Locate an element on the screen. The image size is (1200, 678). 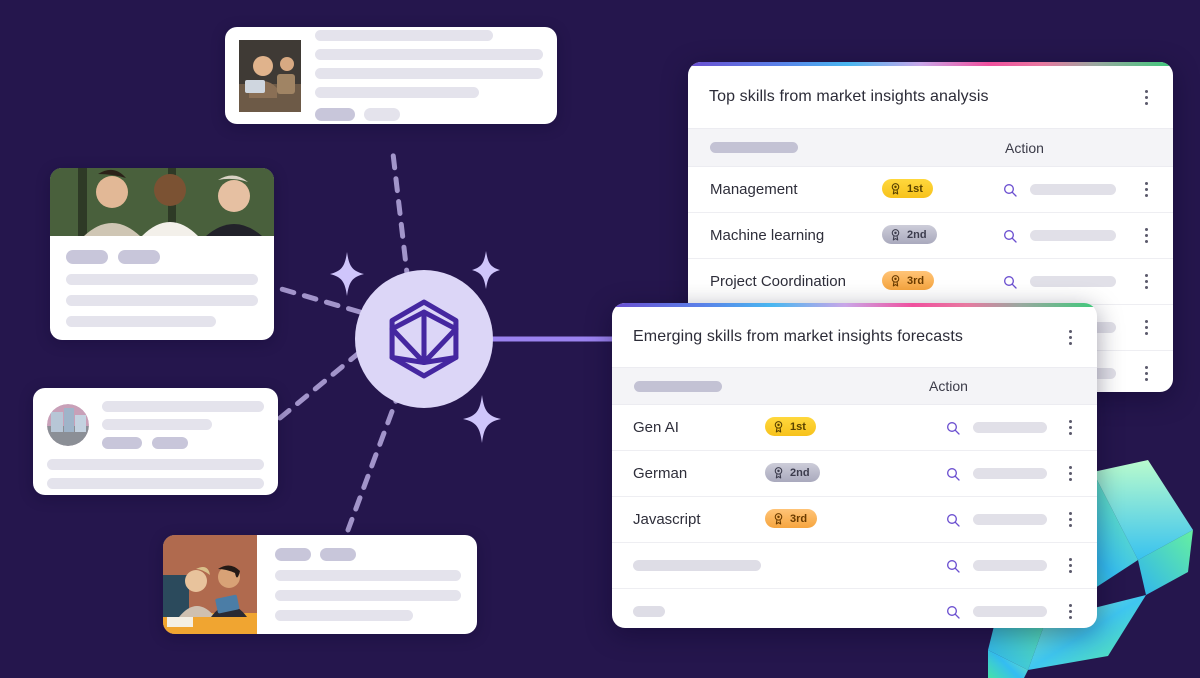
panel-title: Top skills from market insights analysis is located at coordinates (849, 96).